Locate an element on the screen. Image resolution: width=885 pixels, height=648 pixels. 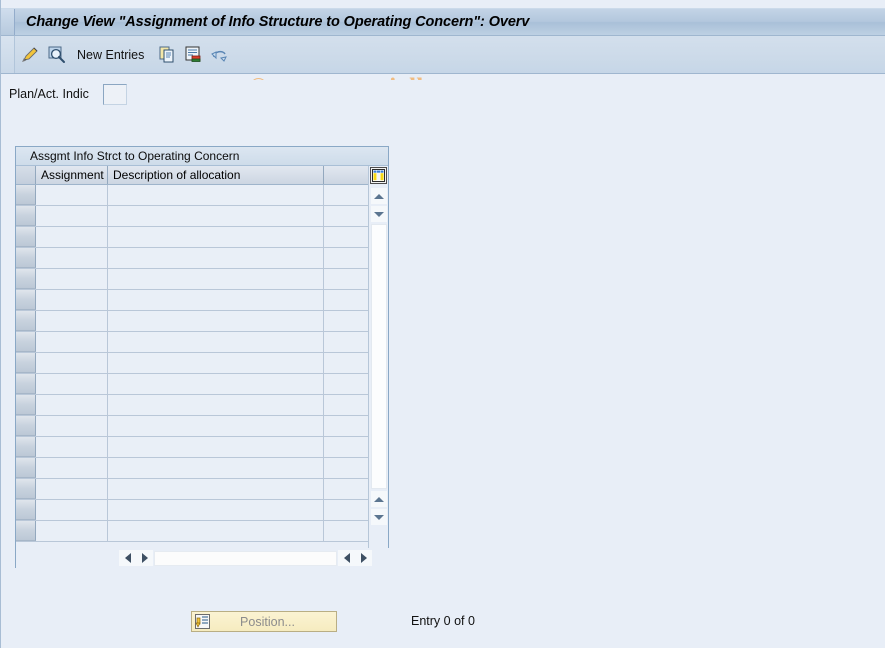
new-entries-button: New Entries is located at coordinates (110, 55).